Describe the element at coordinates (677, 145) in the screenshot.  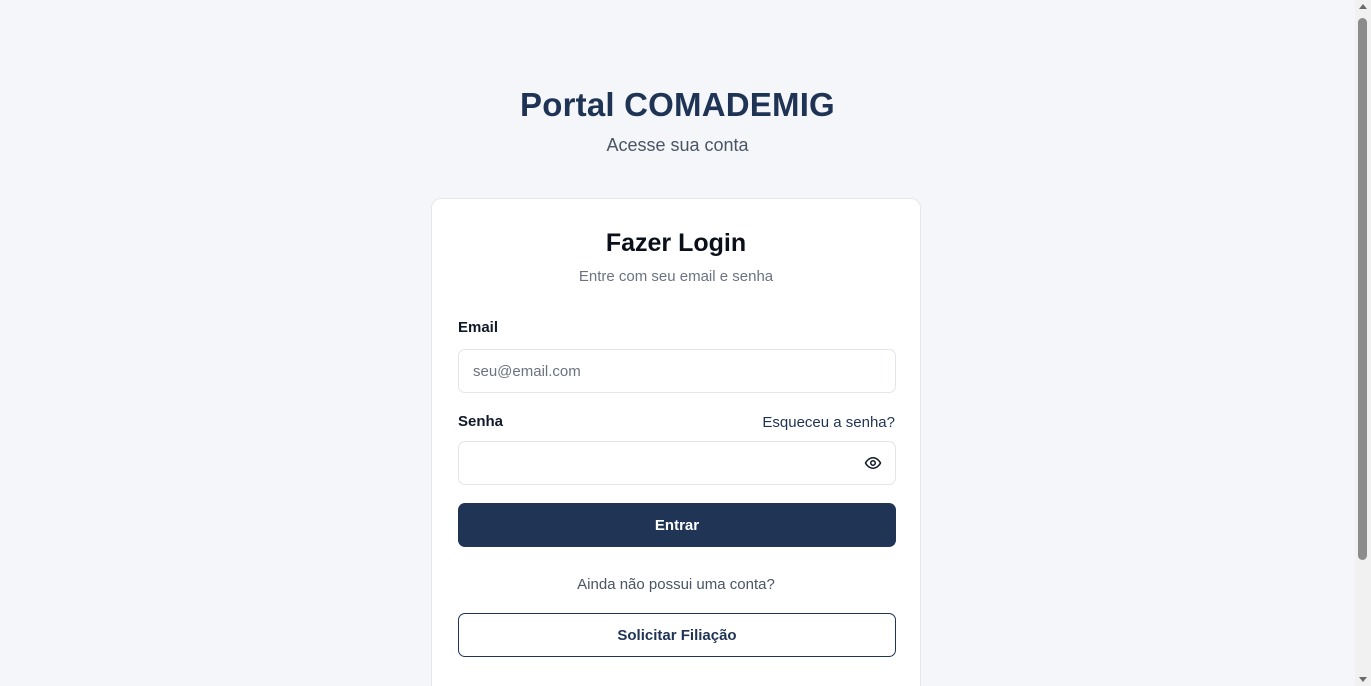
I see `portal-subtitle: Acesse sua conta` at that location.